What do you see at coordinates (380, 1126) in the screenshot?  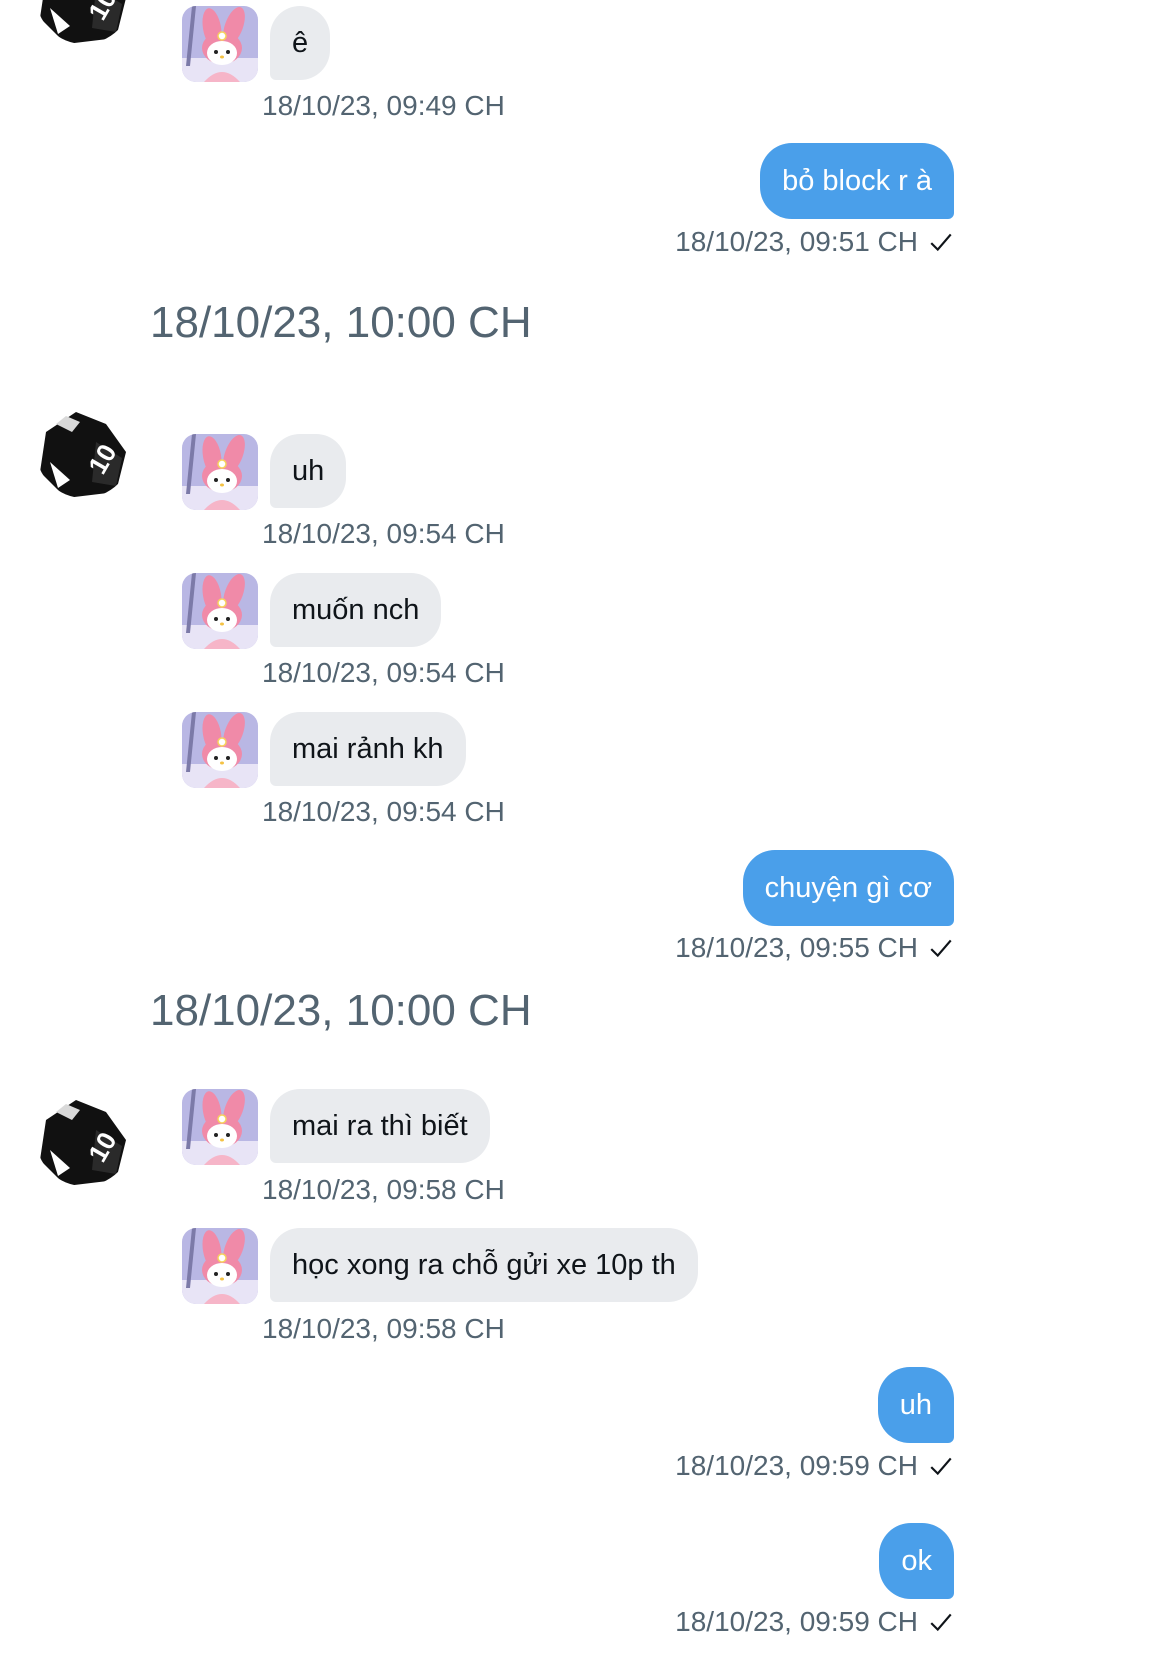 I see `received-message: mai ra thì biết` at bounding box center [380, 1126].